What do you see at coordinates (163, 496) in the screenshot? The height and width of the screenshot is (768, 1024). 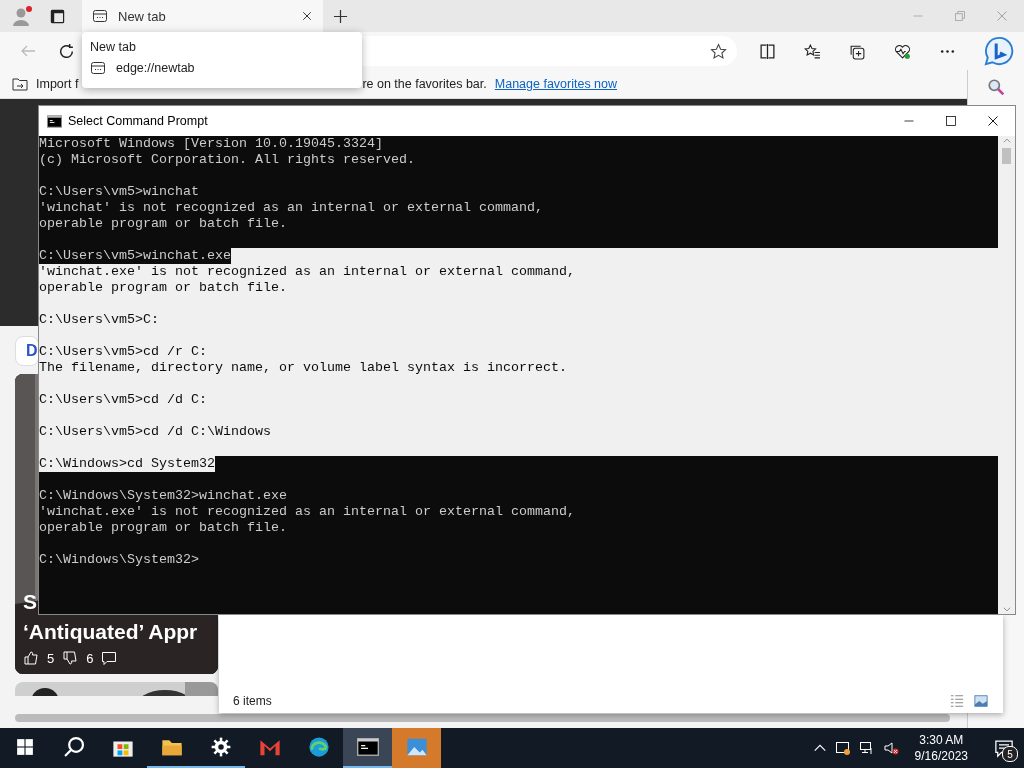 I see `console-line: C:\Windows\System32>winchat.exe` at bounding box center [163, 496].